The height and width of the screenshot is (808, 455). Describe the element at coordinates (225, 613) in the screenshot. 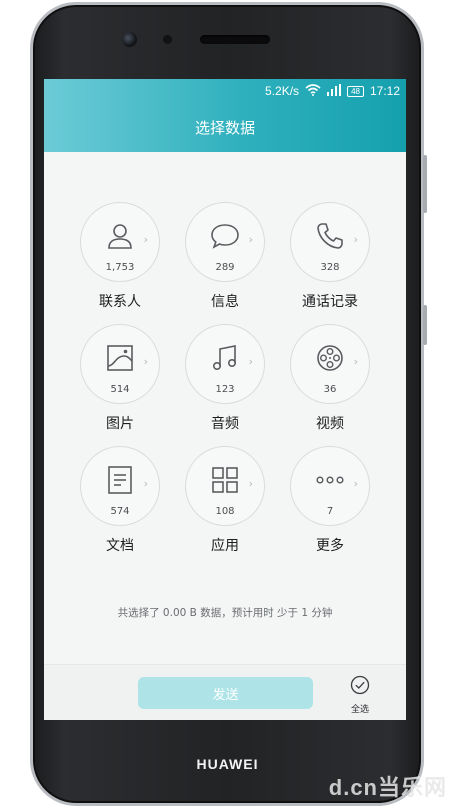

I see `selection-summary: 共选择了 0.00 B 数据，预计用时 少于 1 分钟` at that location.